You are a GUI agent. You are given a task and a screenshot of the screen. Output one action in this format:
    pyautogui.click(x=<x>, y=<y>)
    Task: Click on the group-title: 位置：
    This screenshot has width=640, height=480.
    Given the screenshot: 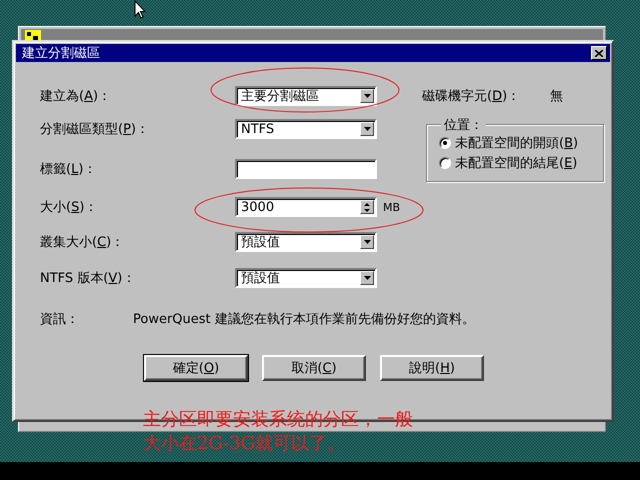 What is the action you would take?
    pyautogui.click(x=463, y=125)
    